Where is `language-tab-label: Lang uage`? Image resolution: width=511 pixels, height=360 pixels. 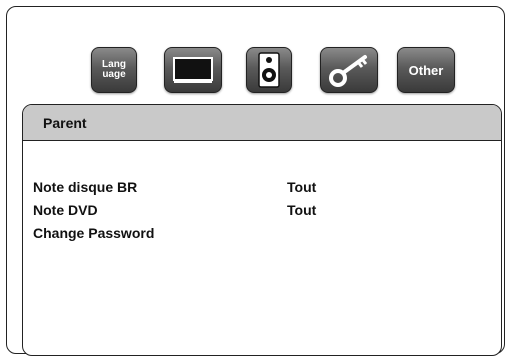
language-tab-label: Lang uage is located at coordinates (114, 69).